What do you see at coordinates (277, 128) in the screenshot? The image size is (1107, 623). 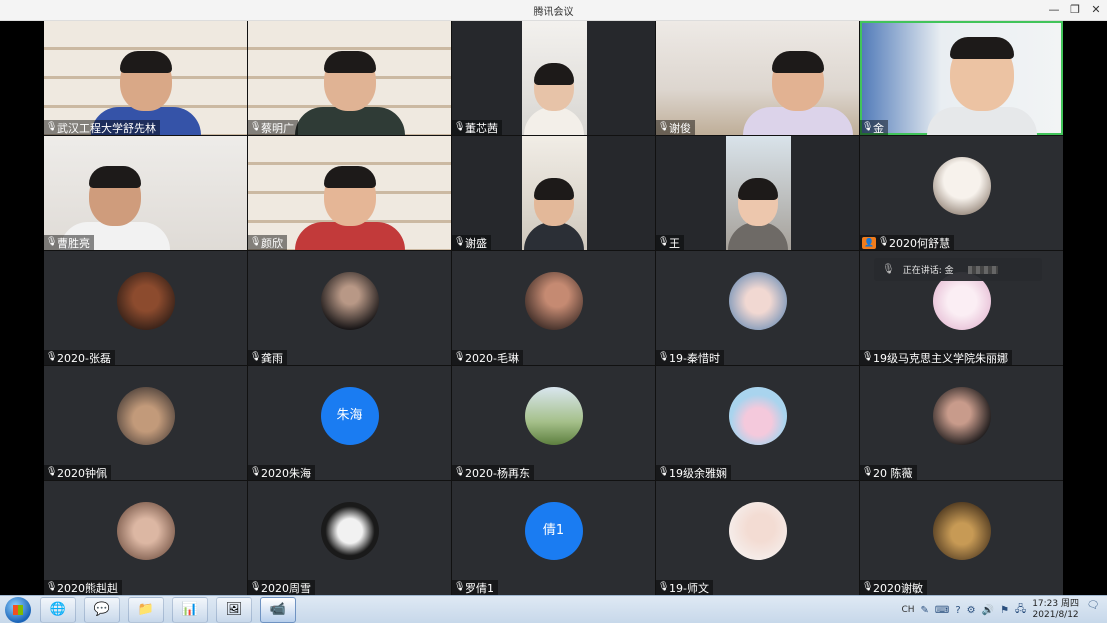 I see `participant-name: 蔡明广` at bounding box center [277, 128].